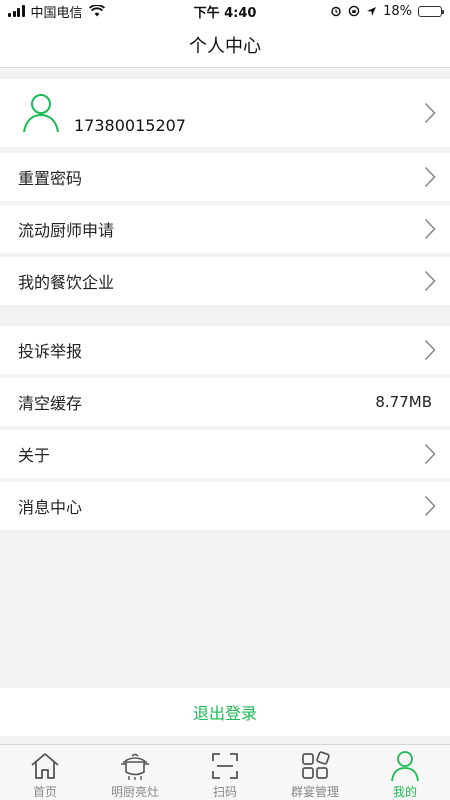  Describe the element at coordinates (50, 403) in the screenshot. I see `menu-item-label: 清空缓存` at that location.